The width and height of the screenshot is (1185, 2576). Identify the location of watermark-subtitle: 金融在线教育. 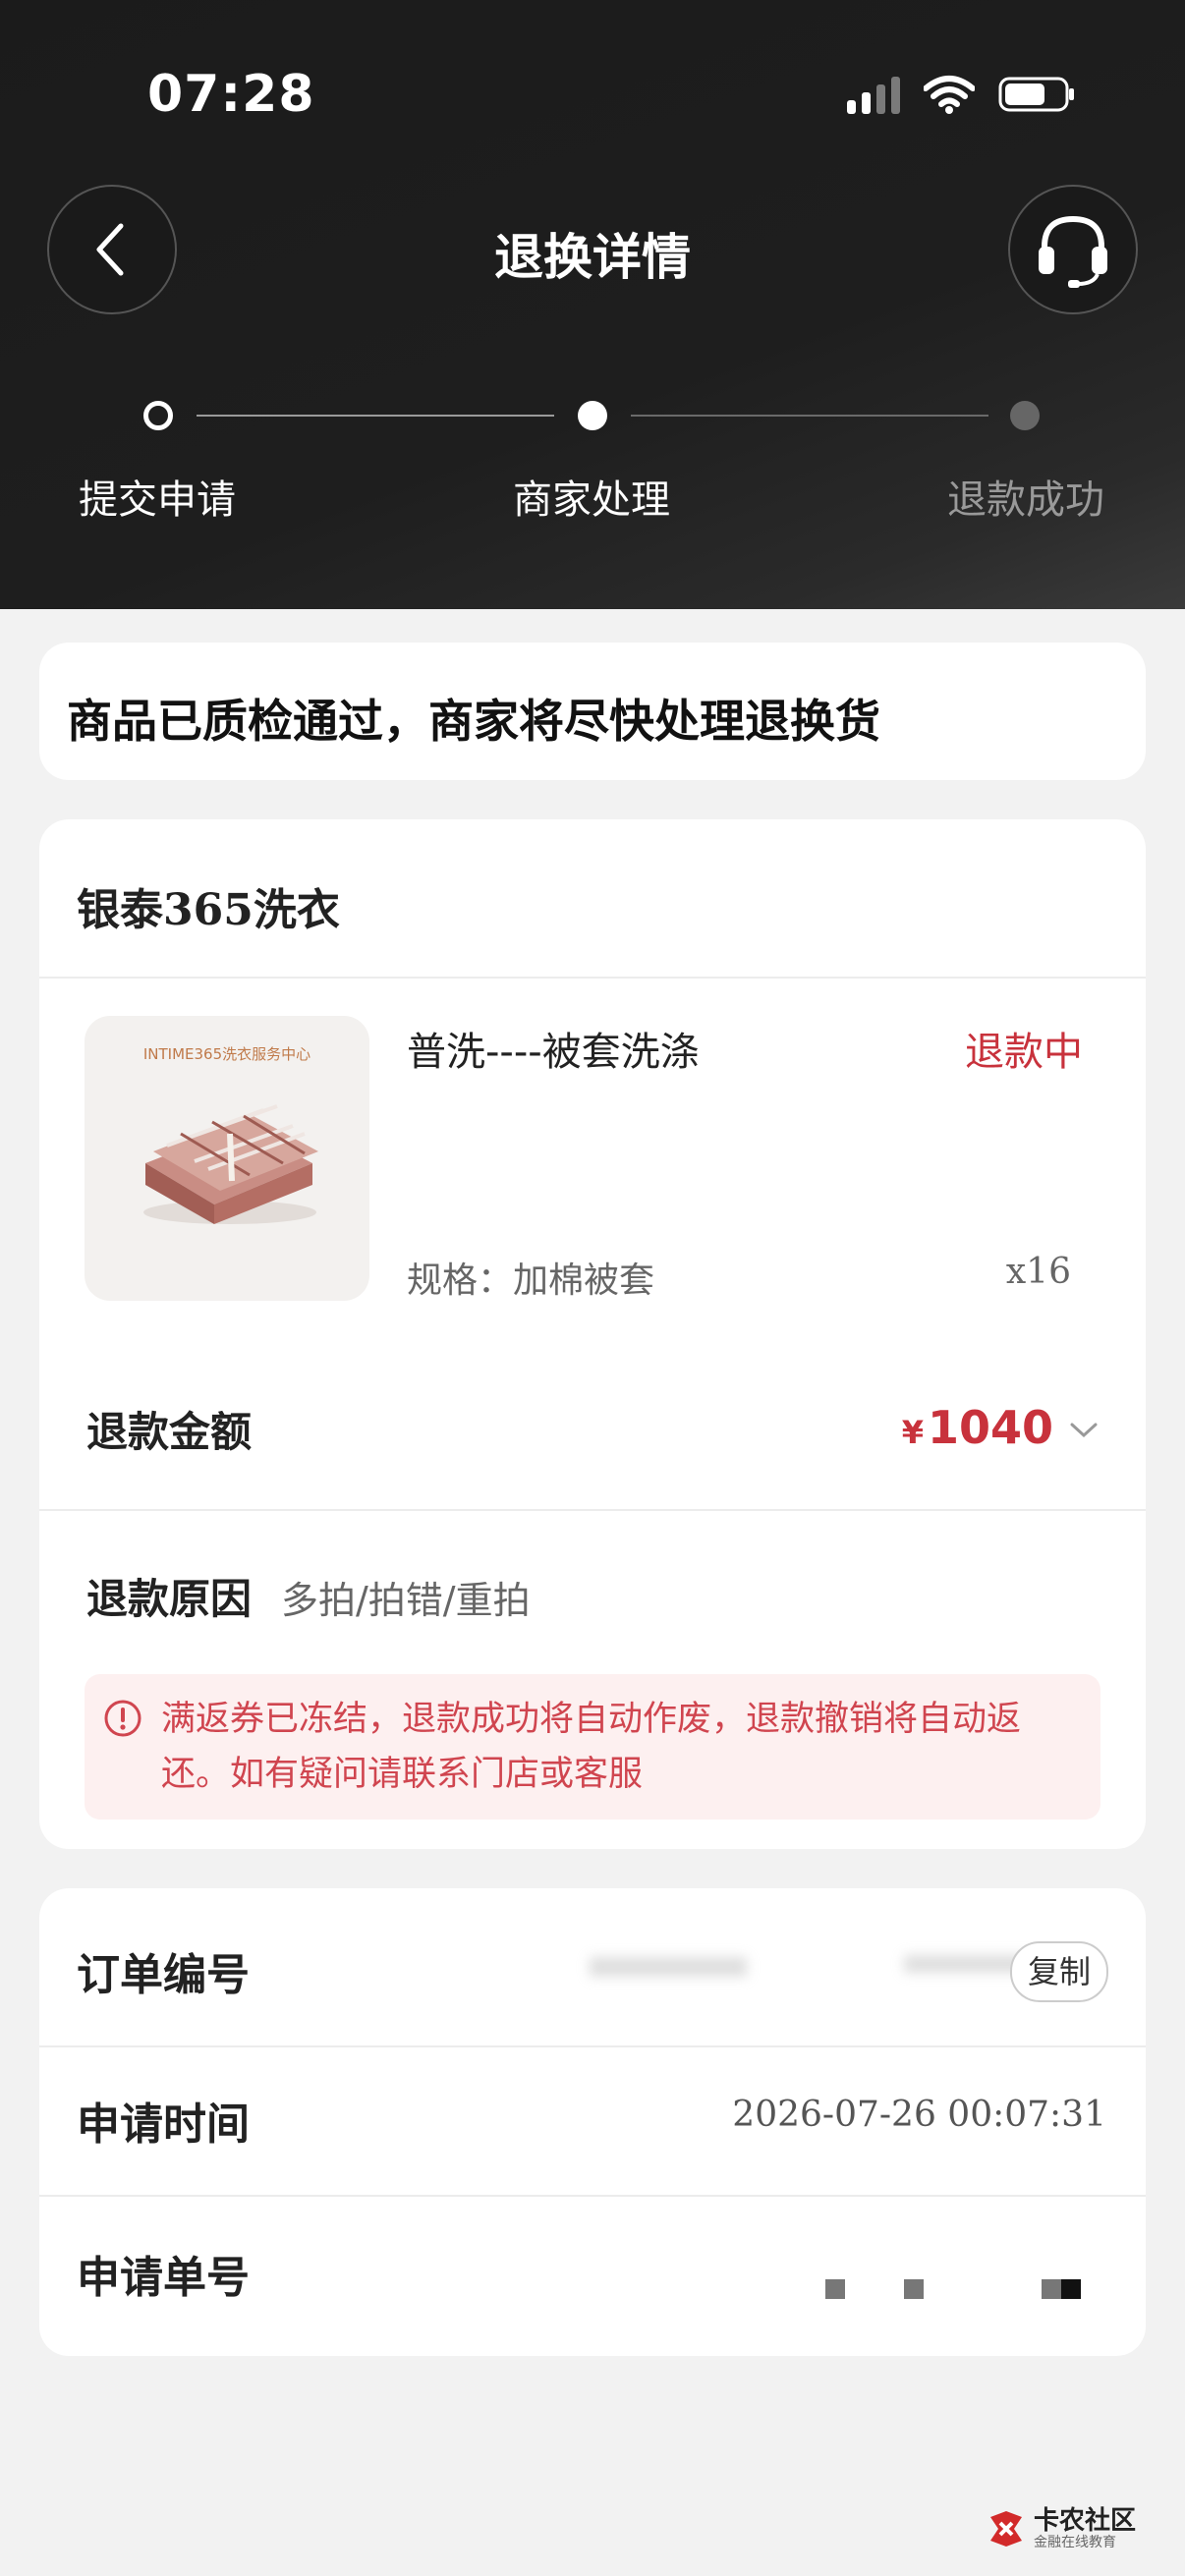
(1075, 2542).